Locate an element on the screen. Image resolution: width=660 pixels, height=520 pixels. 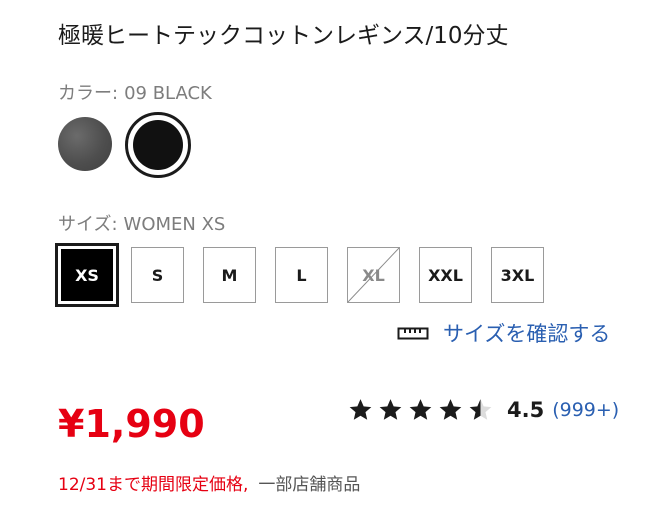
color-label-row: カラー: 09 BLACK is located at coordinates (135, 92).